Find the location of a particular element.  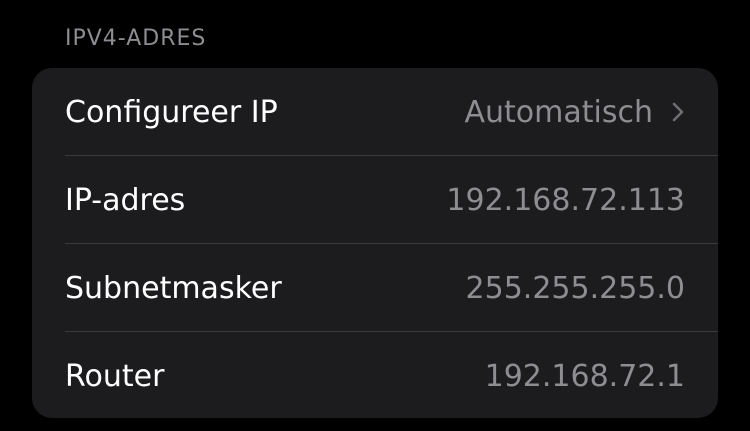

configure-ip-value: Automatisch is located at coordinates (559, 112).